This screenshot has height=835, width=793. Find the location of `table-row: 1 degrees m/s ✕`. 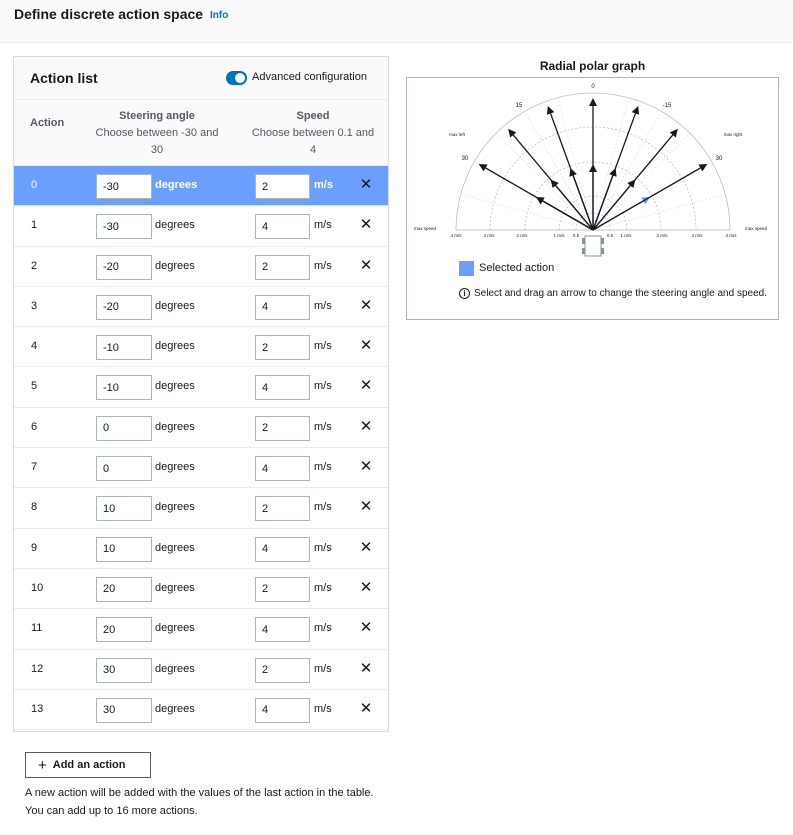

table-row: 1 degrees m/s ✕ is located at coordinates (201, 226).